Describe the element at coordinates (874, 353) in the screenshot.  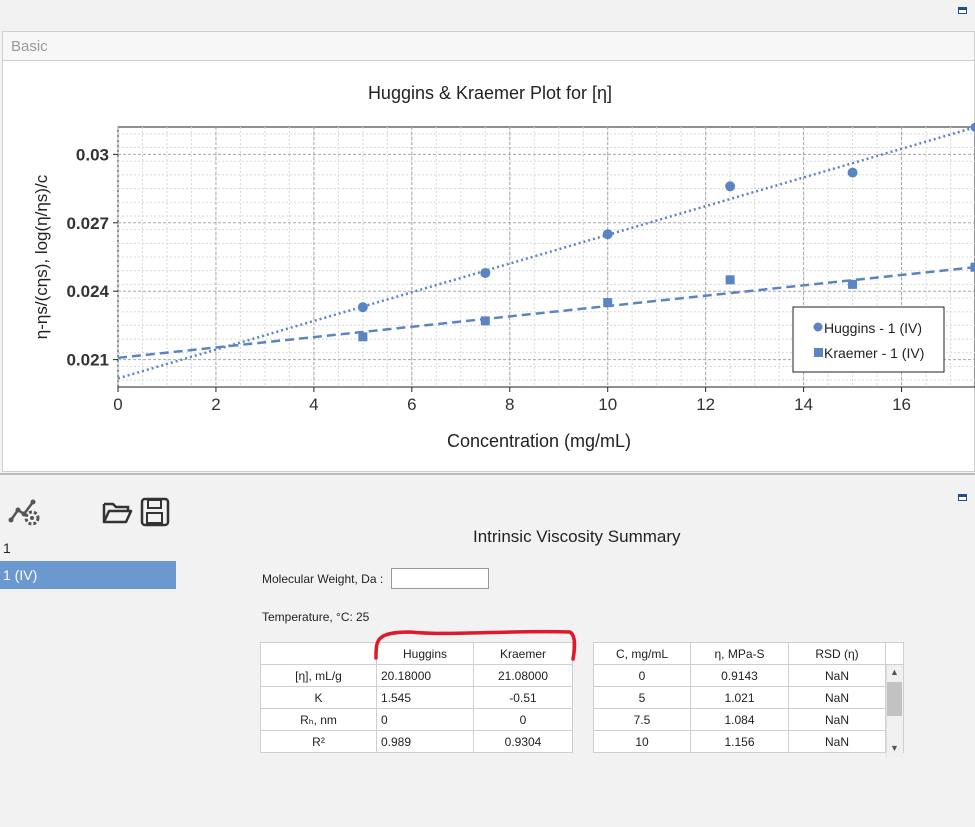
I see `legend-kraemer-label: Kraemer - 1 (IV)` at that location.